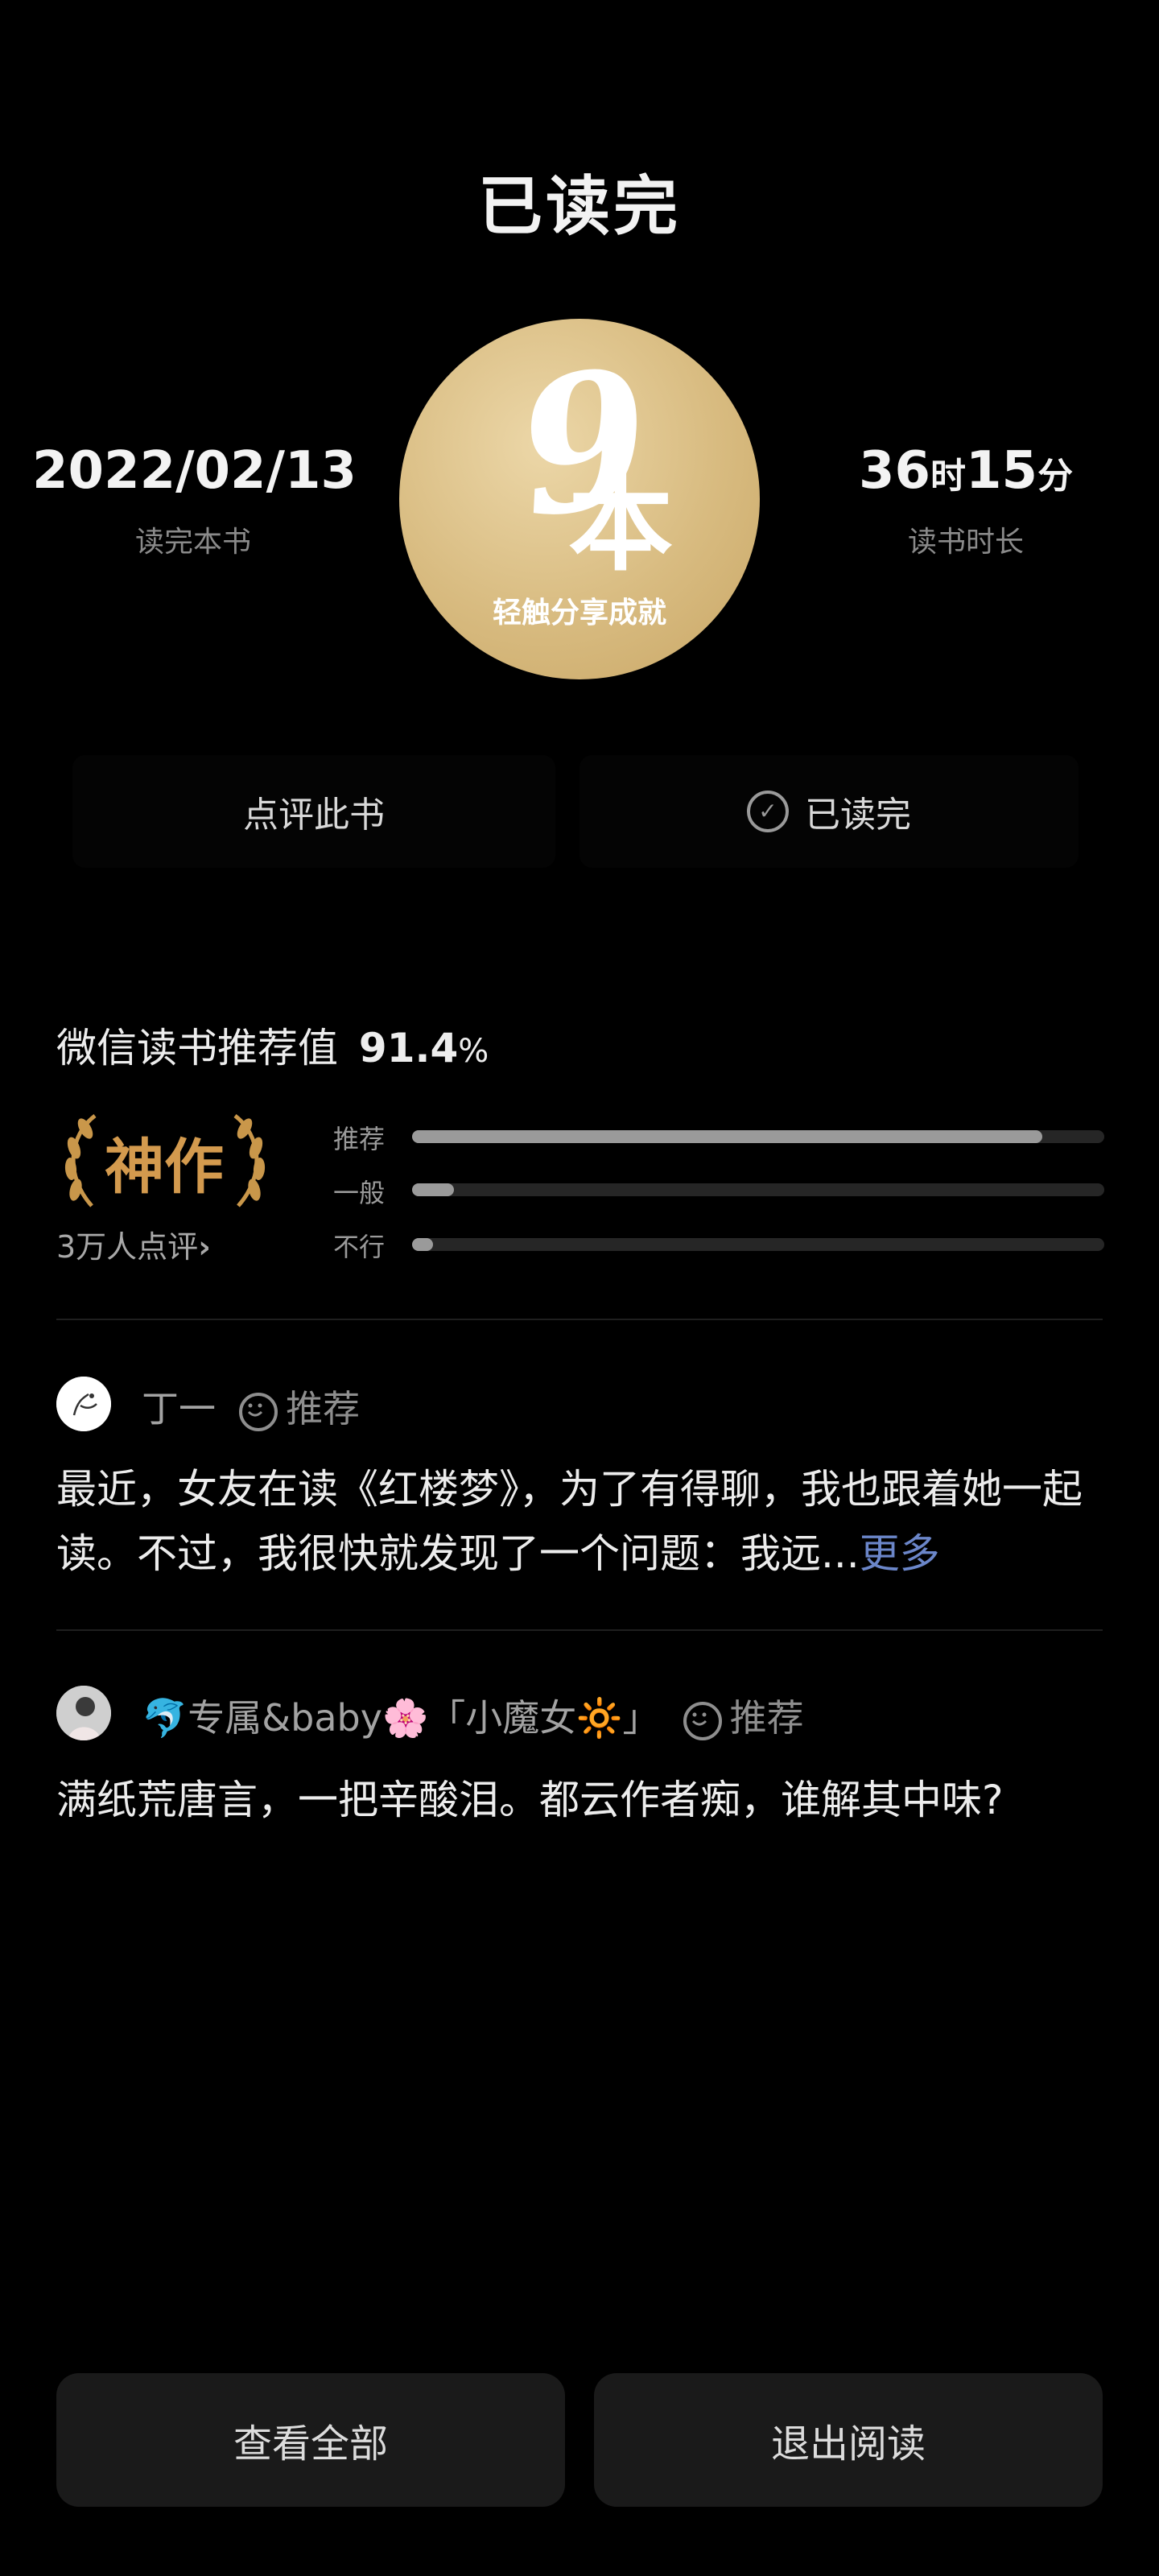 This screenshot has width=1159, height=2576. Describe the element at coordinates (1002, 471) in the screenshot. I see `duration-minutes: 15` at that location.